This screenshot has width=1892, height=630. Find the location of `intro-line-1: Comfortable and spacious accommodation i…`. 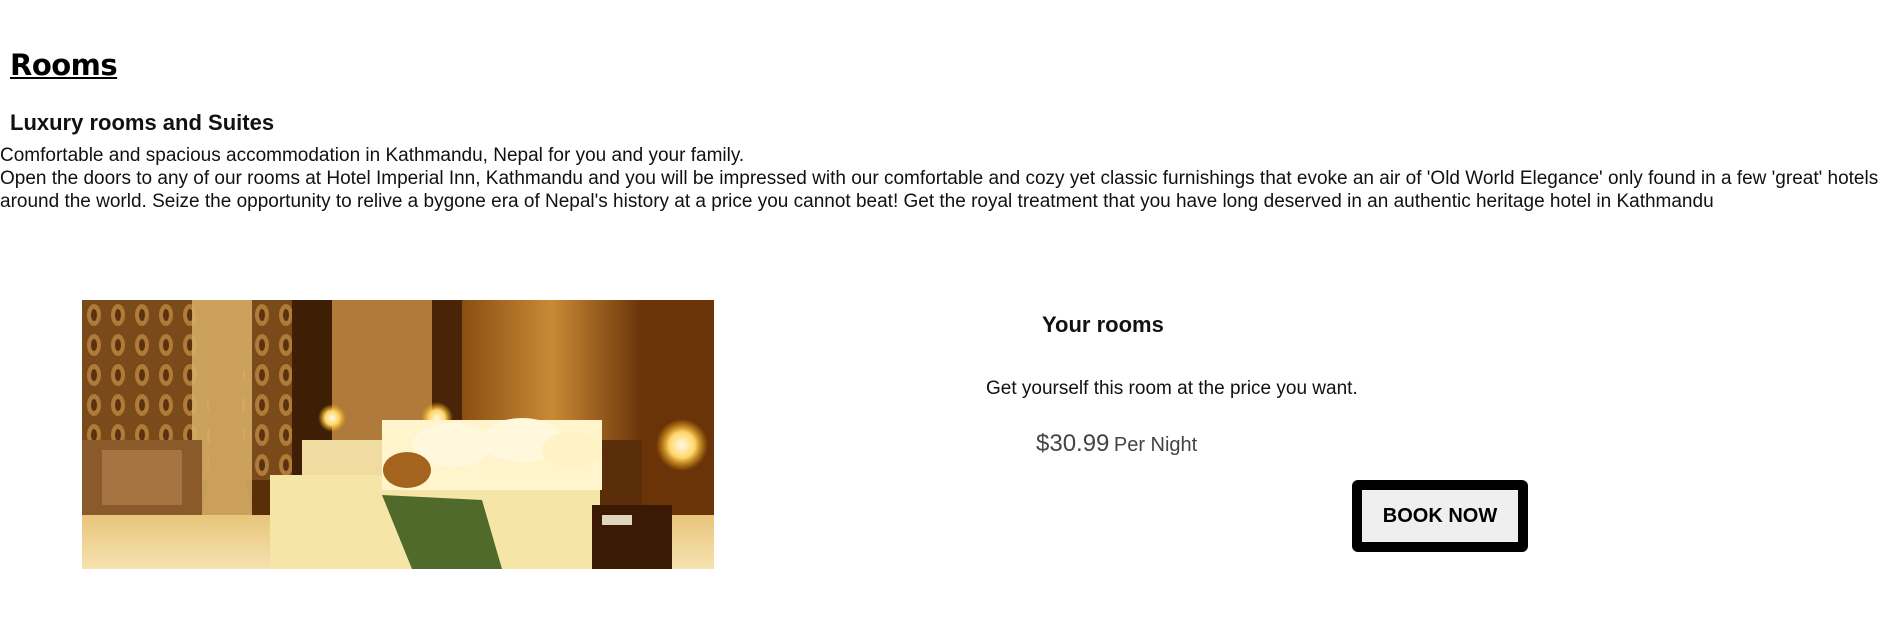

intro-line-1: Comfortable and spacious accommodation i… is located at coordinates (372, 155).